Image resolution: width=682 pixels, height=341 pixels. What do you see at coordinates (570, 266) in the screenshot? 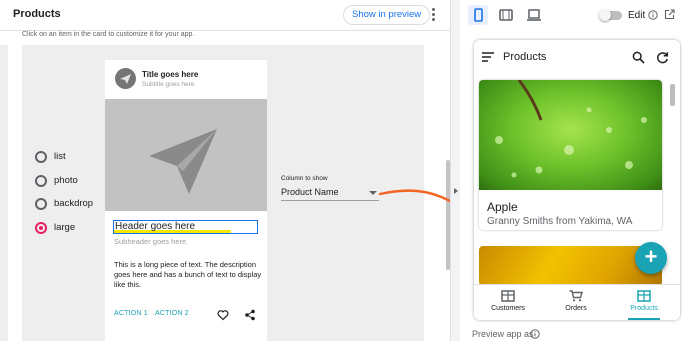
I see `list-item` at bounding box center [570, 266].